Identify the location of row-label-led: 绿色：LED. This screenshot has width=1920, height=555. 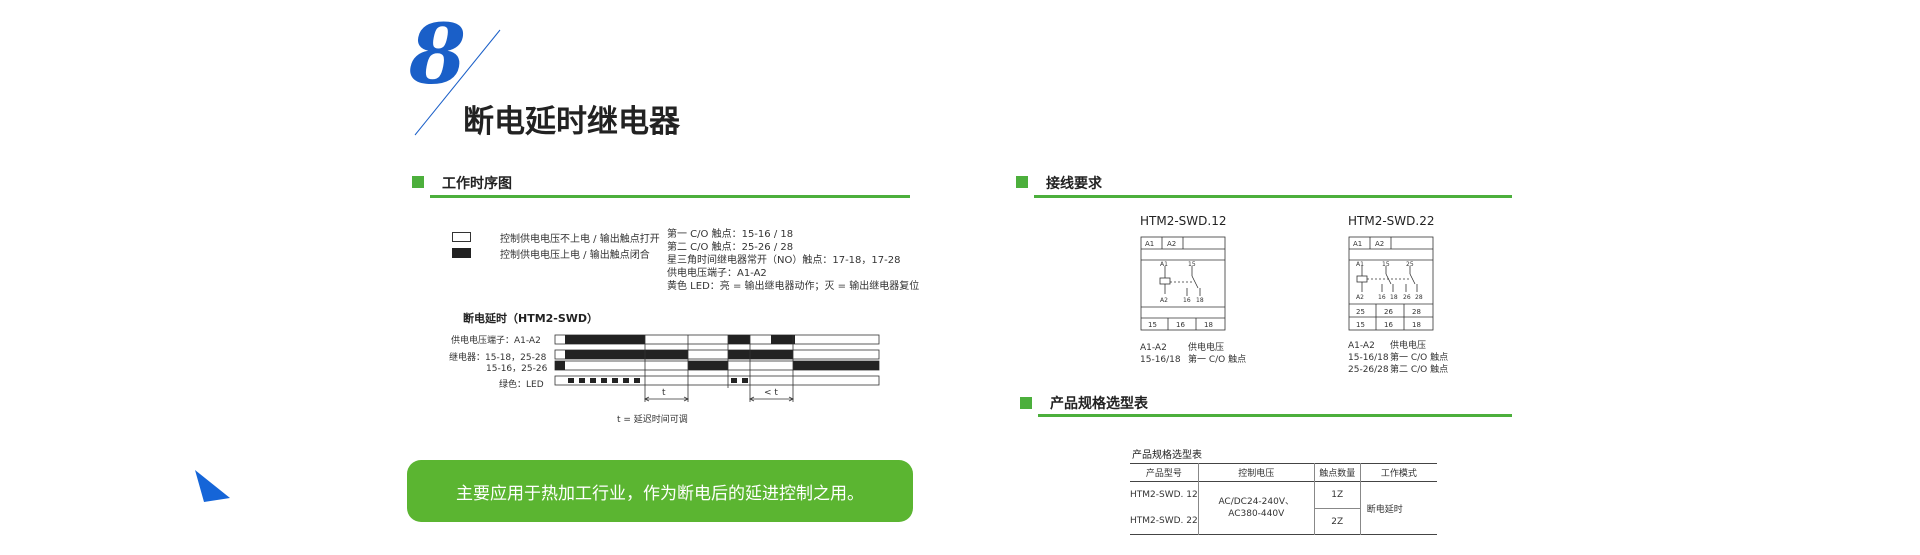
(521, 385).